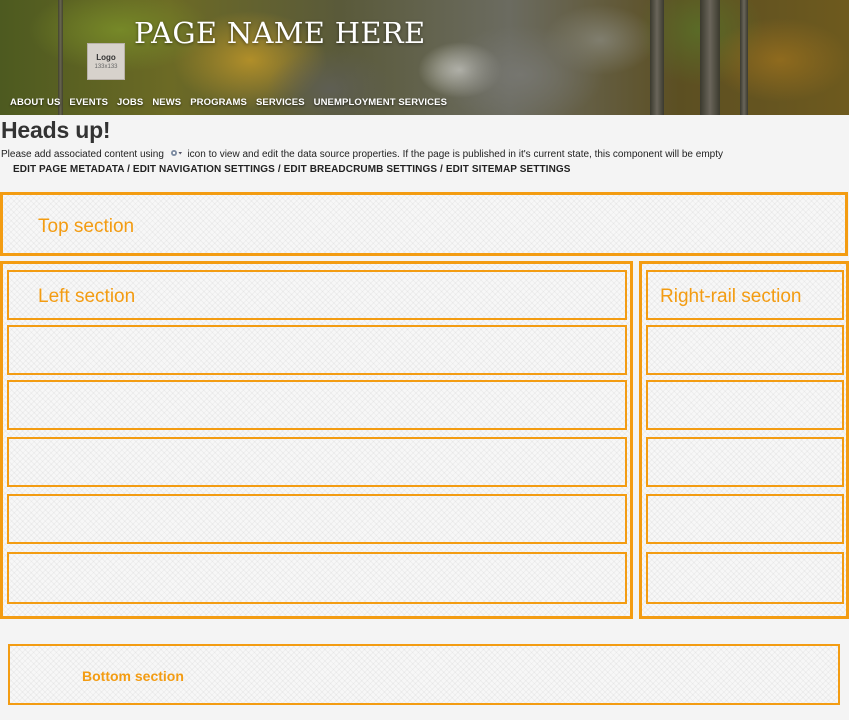 This screenshot has width=849, height=720. I want to click on right-rail-slot-1: Right-rail section, so click(745, 295).